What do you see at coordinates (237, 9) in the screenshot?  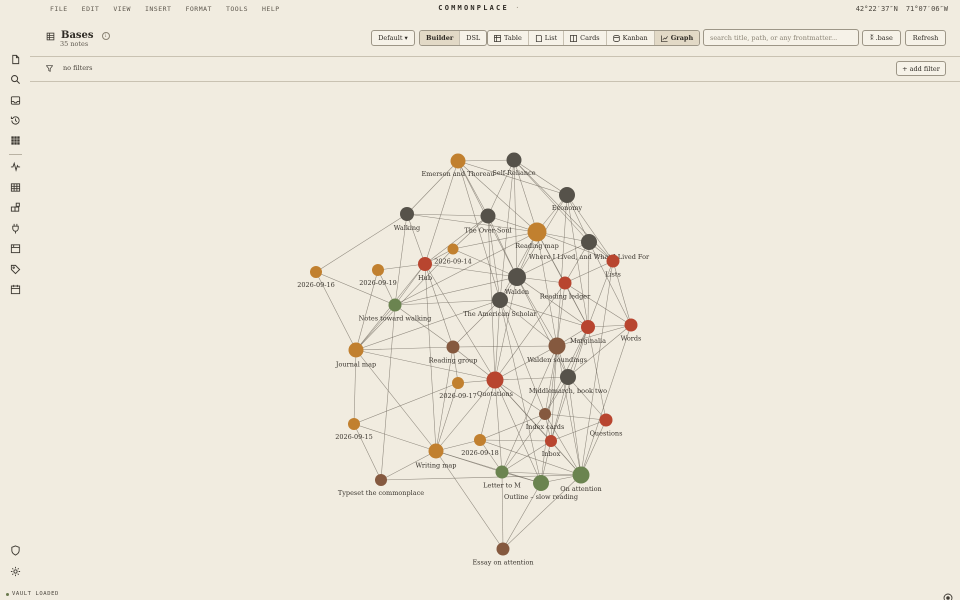 I see `menu-tools: TOOLS` at bounding box center [237, 9].